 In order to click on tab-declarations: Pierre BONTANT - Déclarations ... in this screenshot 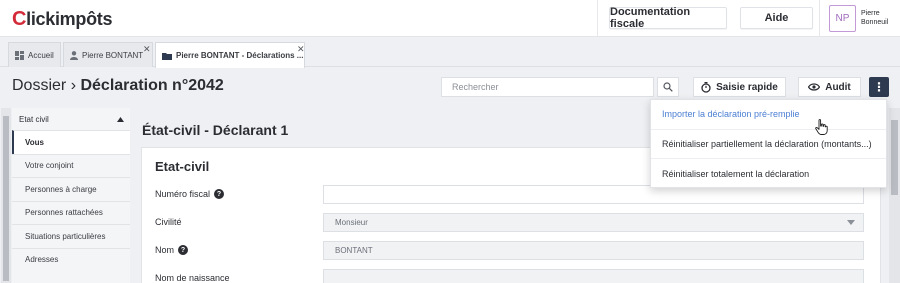, I will do `click(230, 55)`.